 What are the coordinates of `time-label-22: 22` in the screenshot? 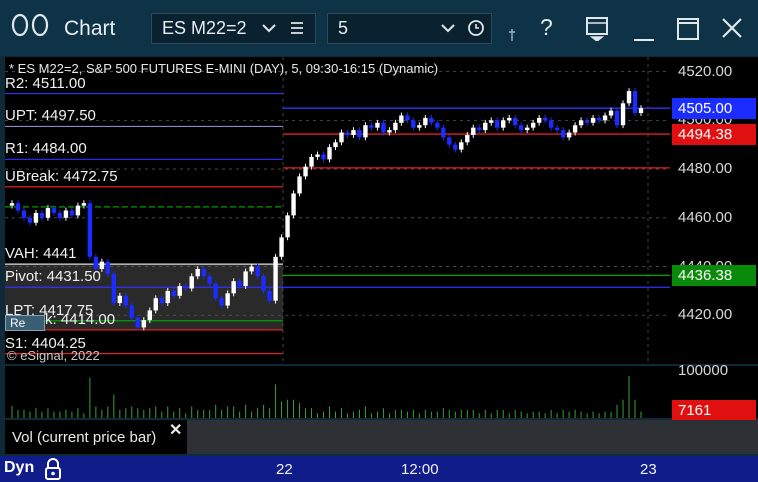 It's located at (284, 469).